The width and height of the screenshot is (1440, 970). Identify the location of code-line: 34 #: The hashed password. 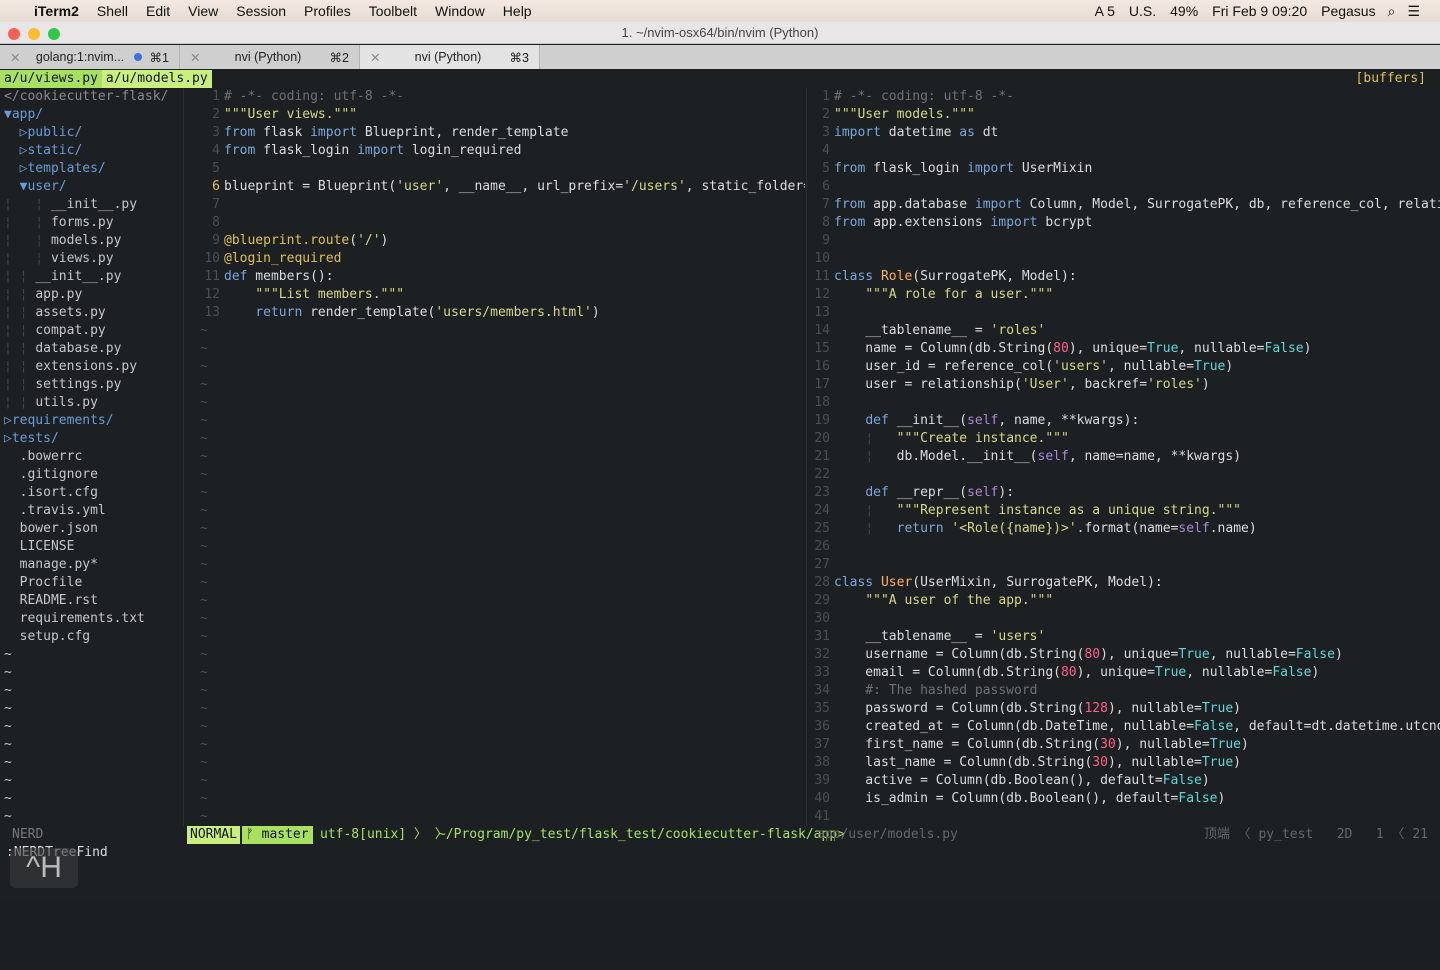
(1125, 691).